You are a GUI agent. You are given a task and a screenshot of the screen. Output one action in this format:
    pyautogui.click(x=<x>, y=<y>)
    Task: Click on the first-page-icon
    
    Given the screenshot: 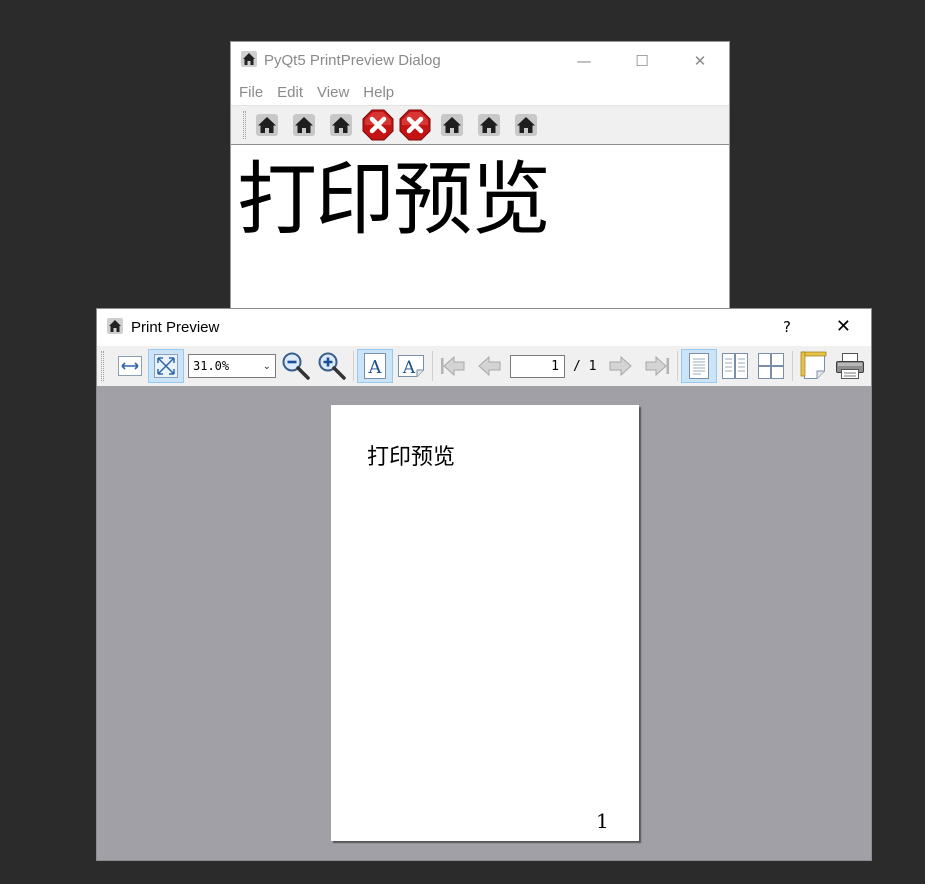 What is the action you would take?
    pyautogui.click(x=453, y=366)
    